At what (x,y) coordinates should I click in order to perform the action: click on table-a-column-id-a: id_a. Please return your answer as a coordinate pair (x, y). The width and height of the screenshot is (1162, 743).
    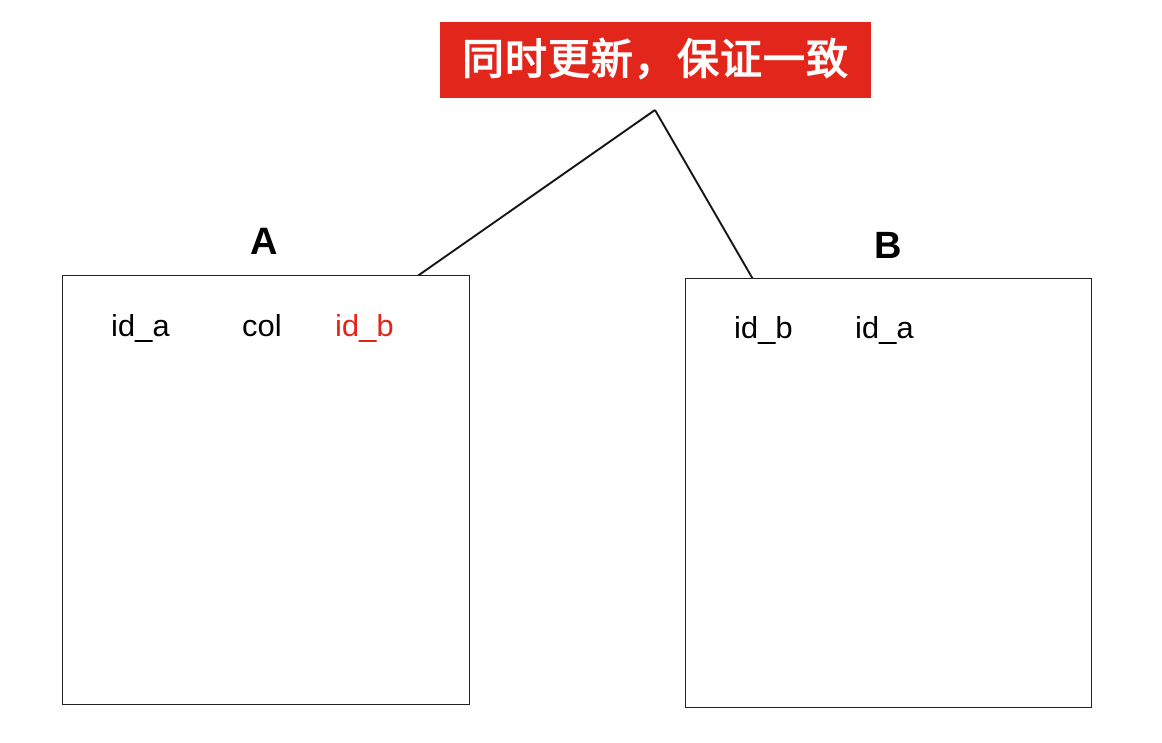
    Looking at the image, I should click on (140, 325).